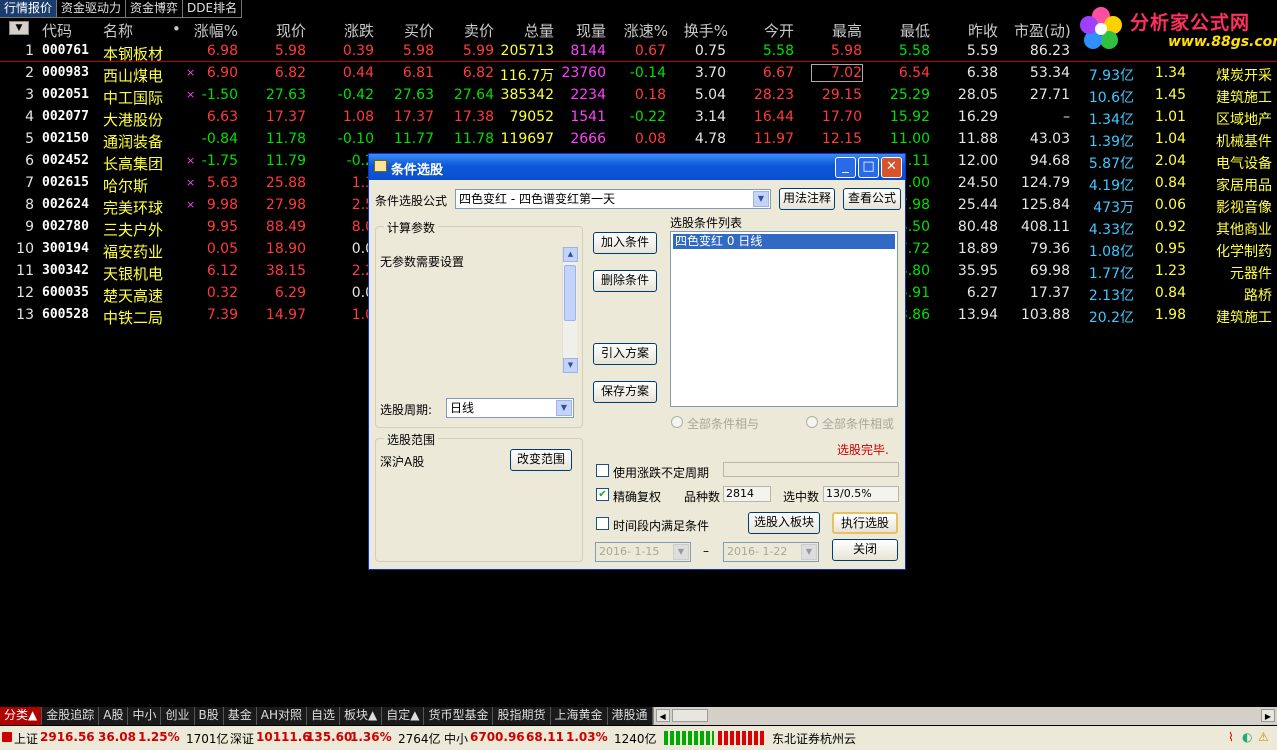 This screenshot has width=1277, height=750. Describe the element at coordinates (807, 199) in the screenshot. I see `usage-notes-button: 用法注释` at that location.